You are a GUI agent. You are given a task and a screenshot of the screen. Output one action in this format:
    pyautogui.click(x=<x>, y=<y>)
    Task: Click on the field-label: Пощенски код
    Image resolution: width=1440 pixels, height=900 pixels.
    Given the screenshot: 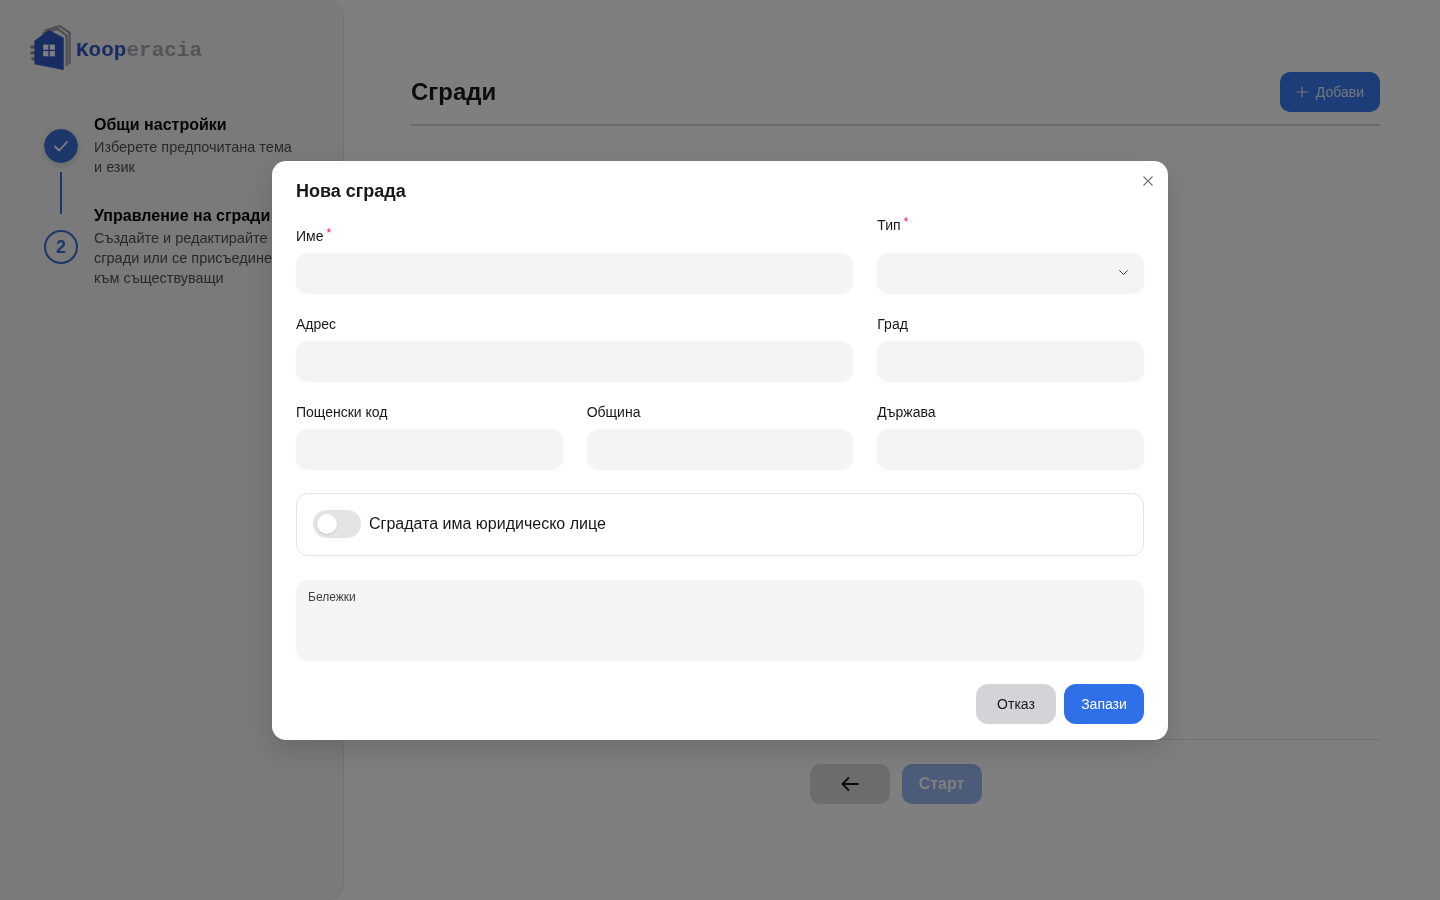 What is the action you would take?
    pyautogui.click(x=342, y=412)
    